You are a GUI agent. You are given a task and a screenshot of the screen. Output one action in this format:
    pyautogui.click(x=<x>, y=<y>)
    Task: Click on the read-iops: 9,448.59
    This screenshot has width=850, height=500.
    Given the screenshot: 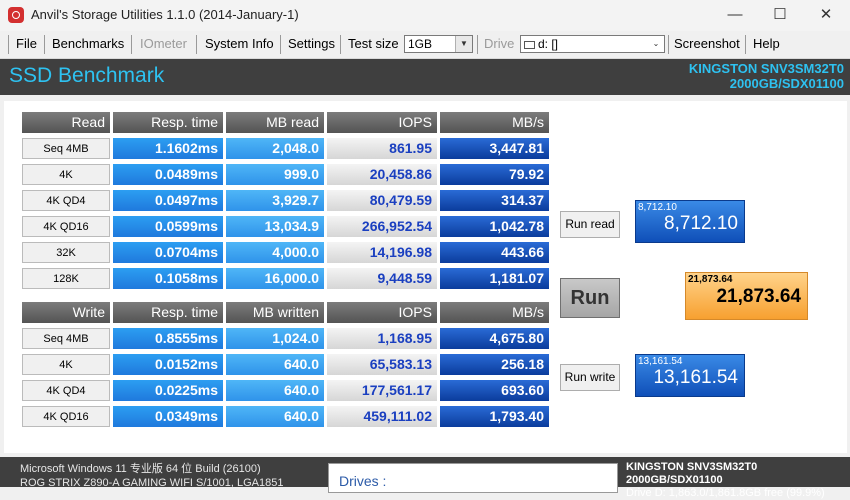 What is the action you would take?
    pyautogui.click(x=382, y=278)
    